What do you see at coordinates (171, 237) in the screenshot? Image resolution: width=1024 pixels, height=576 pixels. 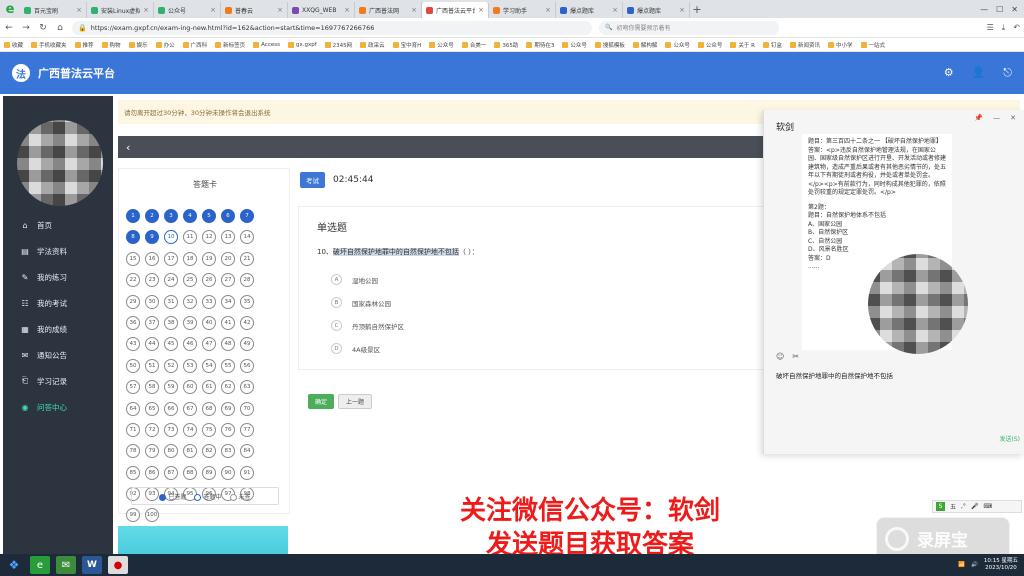 I see `question-number-button: 10` at bounding box center [171, 237].